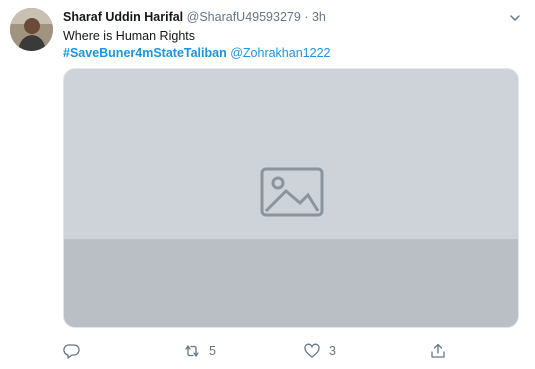 Image resolution: width=535 pixels, height=369 pixels. I want to click on hashtag-link: #SaveBuner4mStateTaliban, so click(145, 53).